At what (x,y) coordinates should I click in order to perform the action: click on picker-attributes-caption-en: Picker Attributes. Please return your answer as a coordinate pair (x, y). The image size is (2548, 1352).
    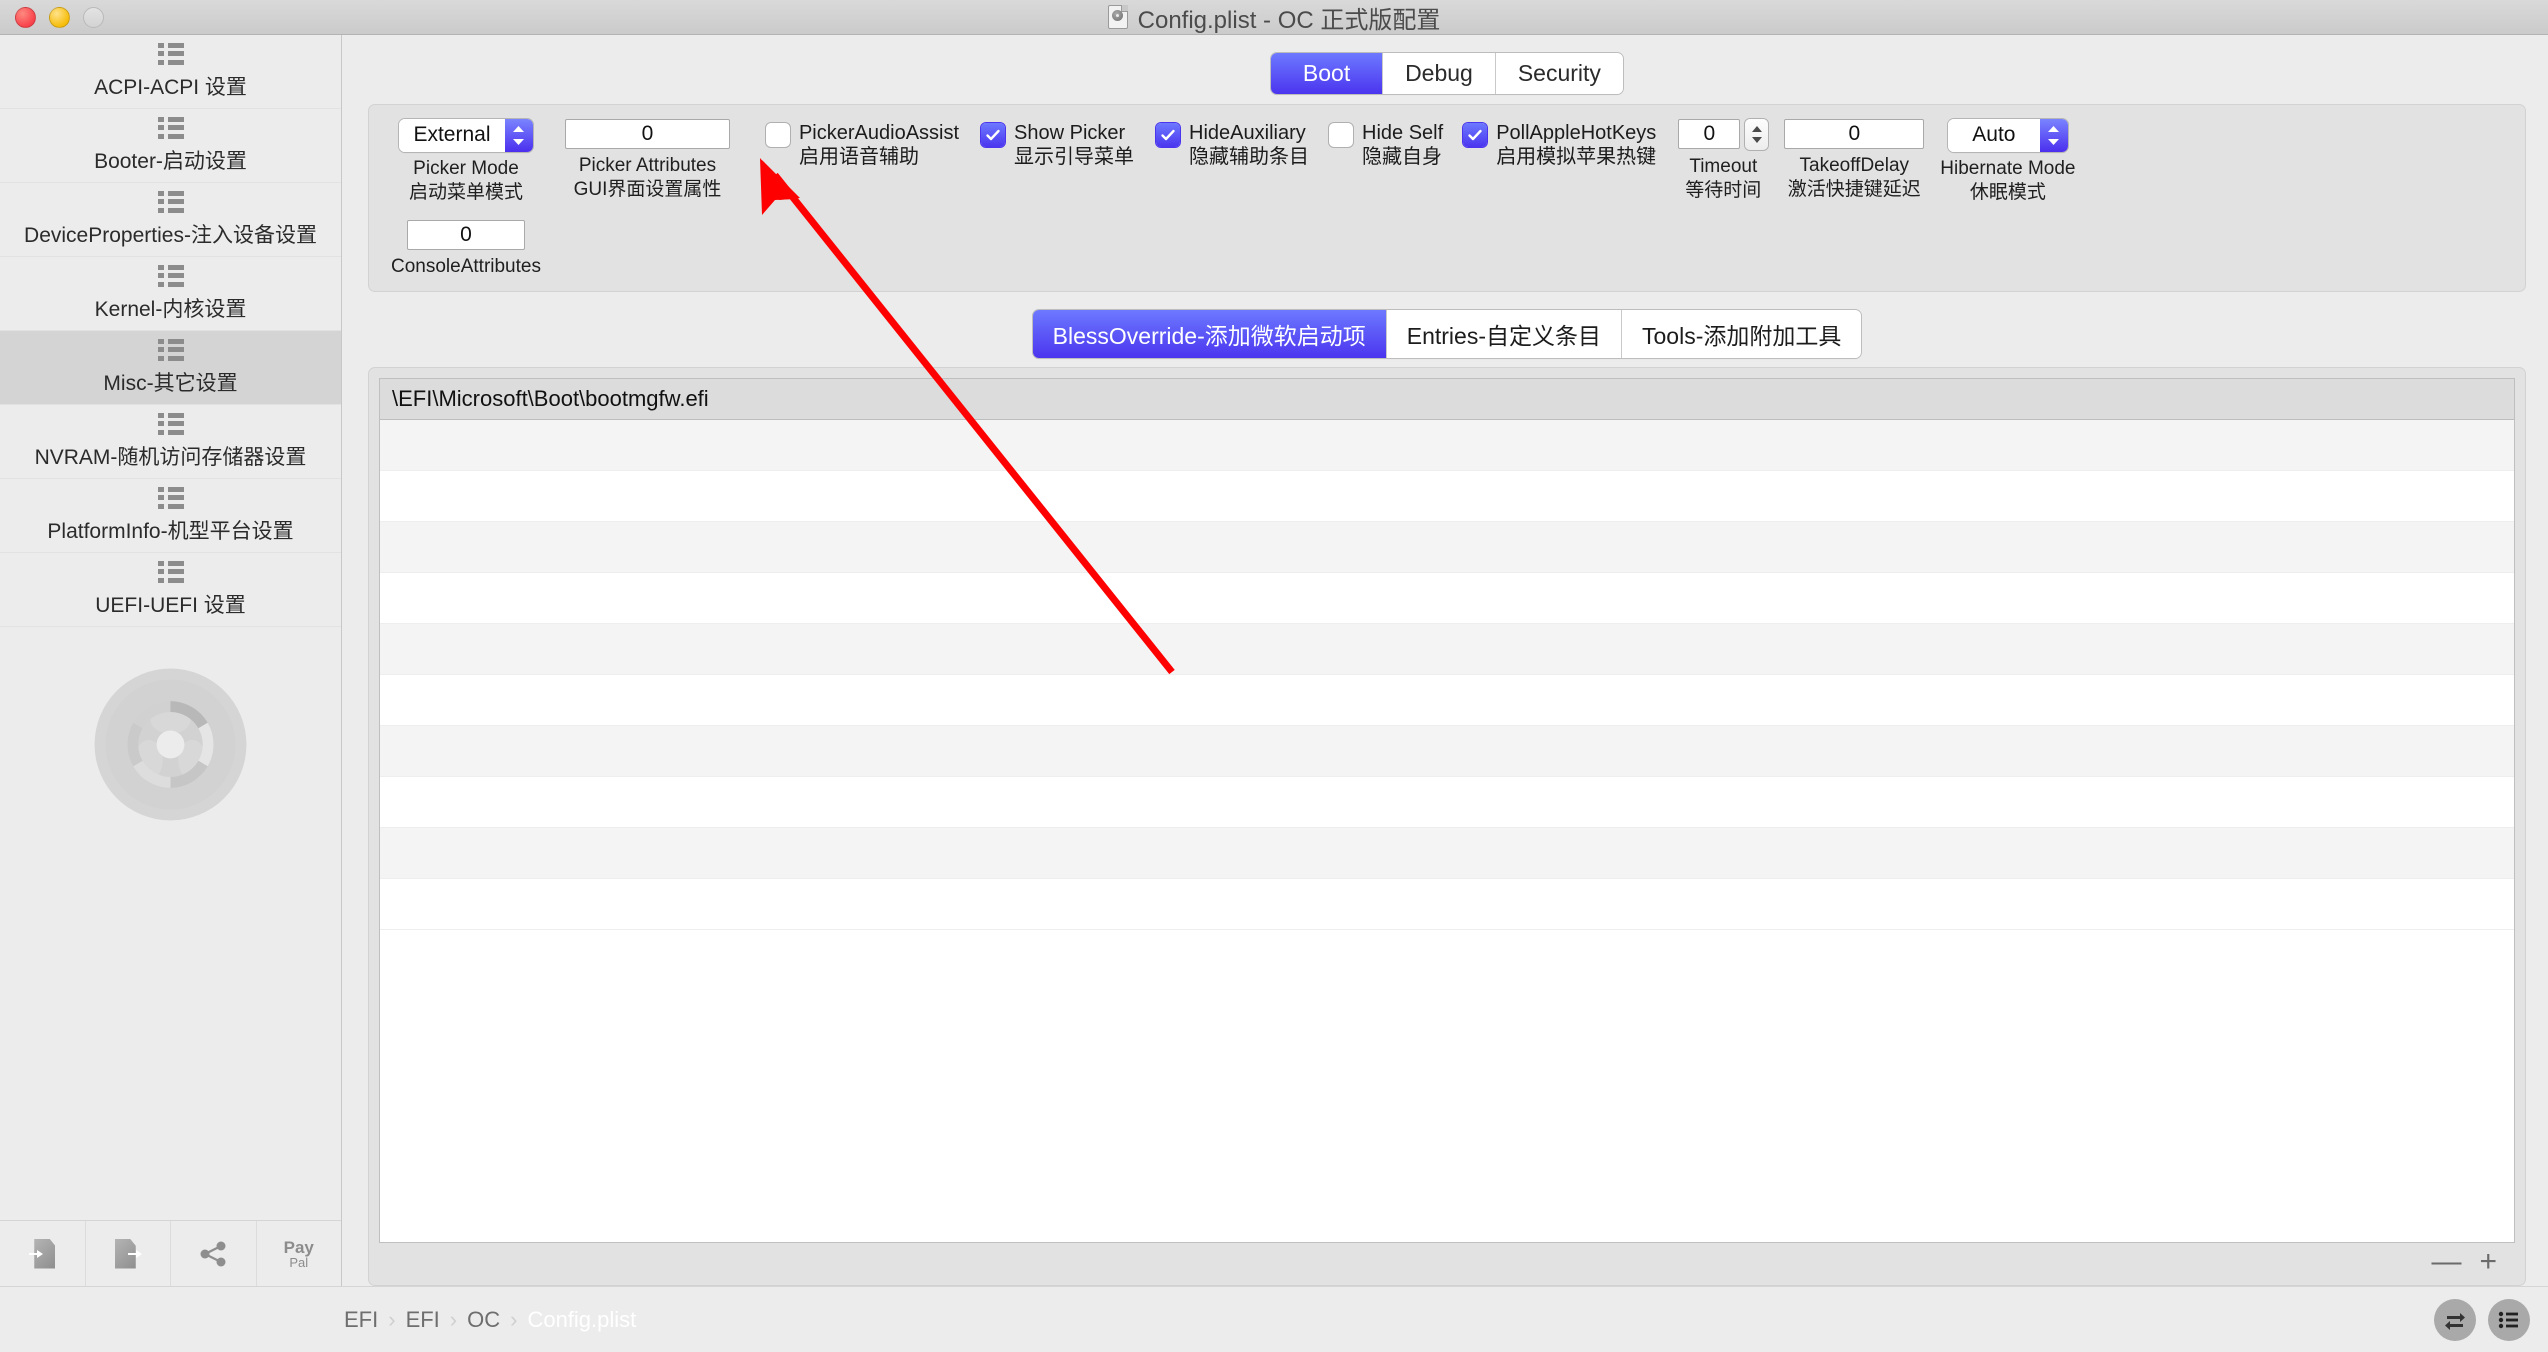
    Looking at the image, I should click on (647, 165).